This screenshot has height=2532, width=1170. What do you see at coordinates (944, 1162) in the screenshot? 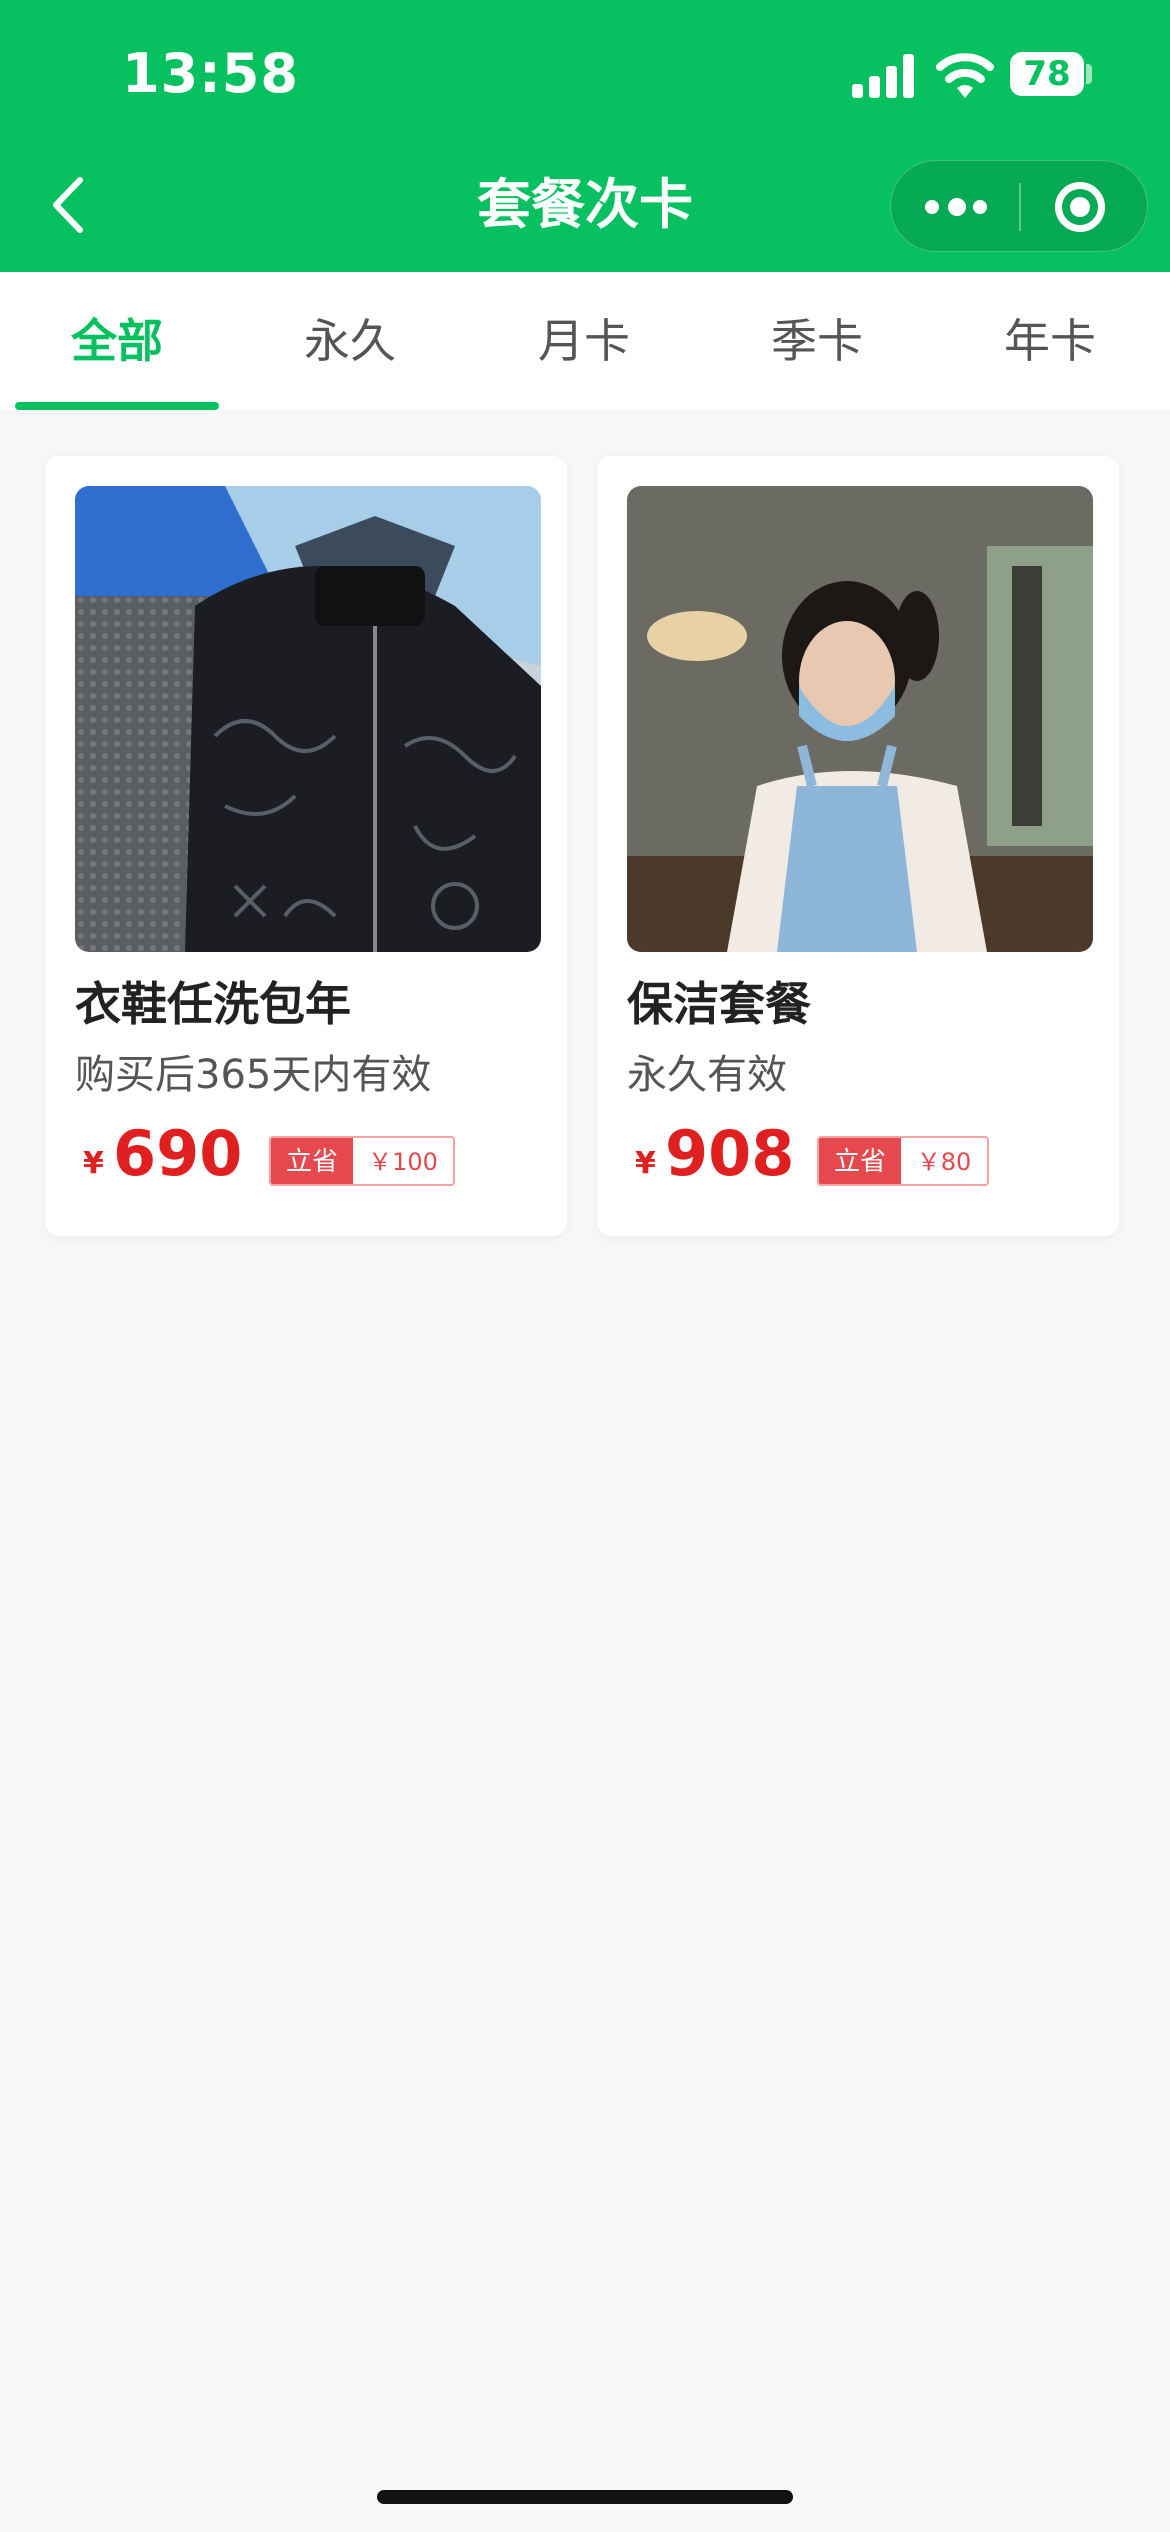
I see `savings-amount: ￥80` at bounding box center [944, 1162].